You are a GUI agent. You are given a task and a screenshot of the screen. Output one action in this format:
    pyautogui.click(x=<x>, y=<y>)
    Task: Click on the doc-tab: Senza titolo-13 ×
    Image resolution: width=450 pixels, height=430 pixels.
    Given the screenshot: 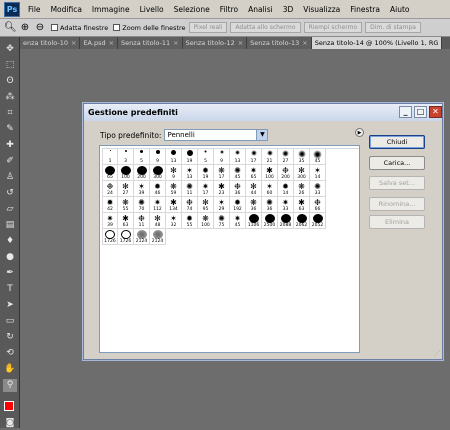 What is the action you would take?
    pyautogui.click(x=279, y=43)
    